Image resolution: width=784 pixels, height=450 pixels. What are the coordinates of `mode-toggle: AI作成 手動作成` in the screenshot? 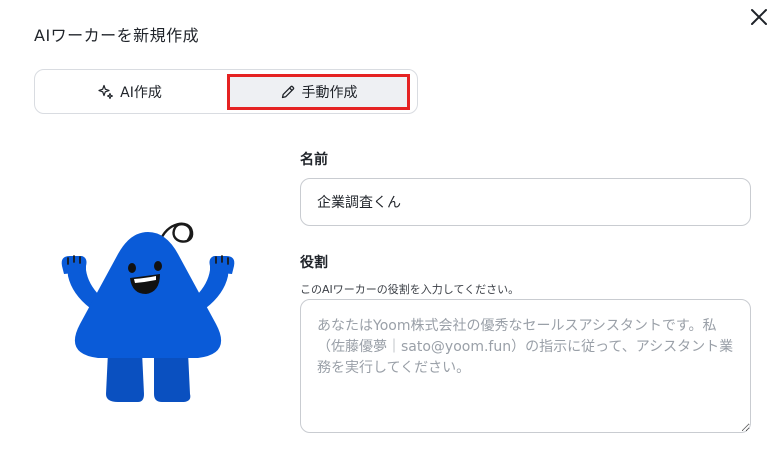 It's located at (226, 91).